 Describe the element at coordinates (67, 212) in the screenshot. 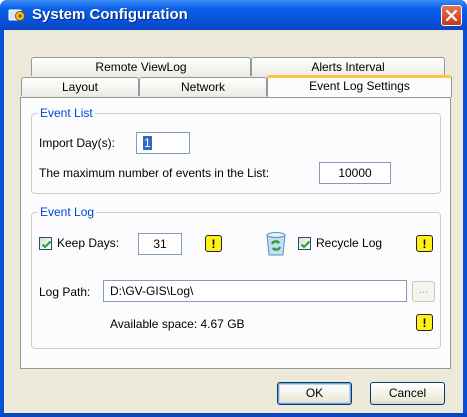

I see `event-log-legend: Event Log` at that location.